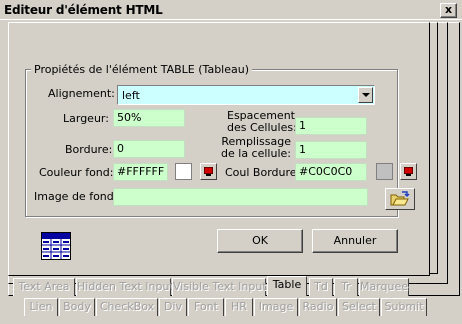  What do you see at coordinates (219, 287) in the screenshot?
I see `tab-visible-text-input: Visible Text Input` at bounding box center [219, 287].